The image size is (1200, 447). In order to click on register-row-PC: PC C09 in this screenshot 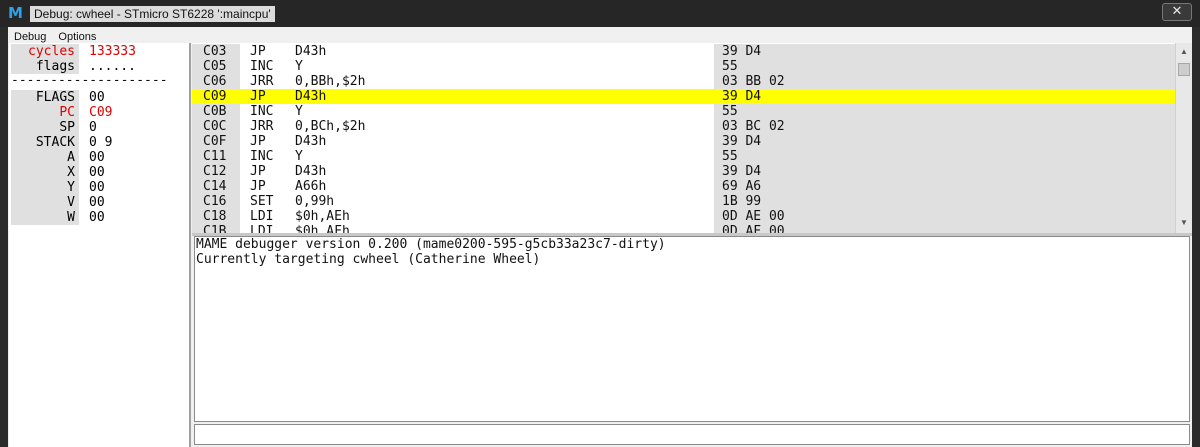, I will do `click(99, 112)`.